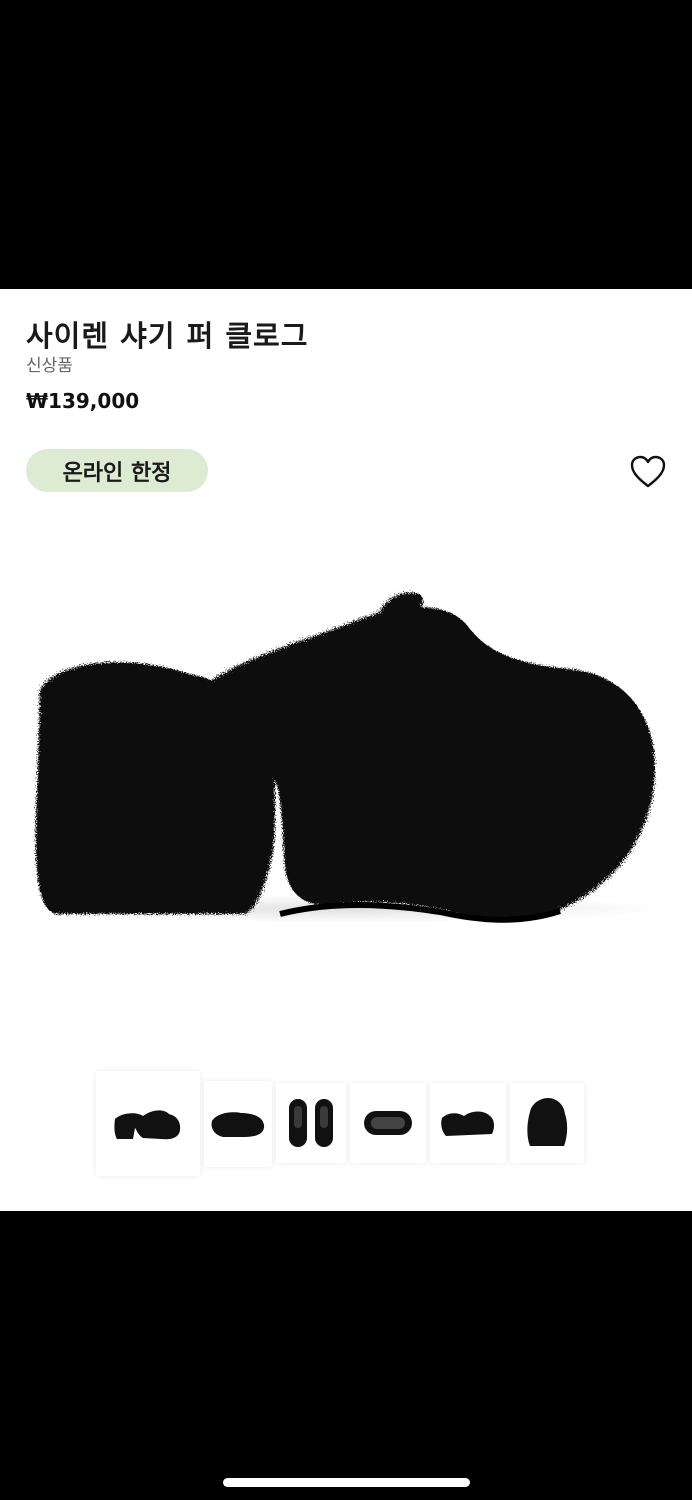 The height and width of the screenshot is (1500, 692). Describe the element at coordinates (117, 473) in the screenshot. I see `badge-label: 온라인 한정` at that location.